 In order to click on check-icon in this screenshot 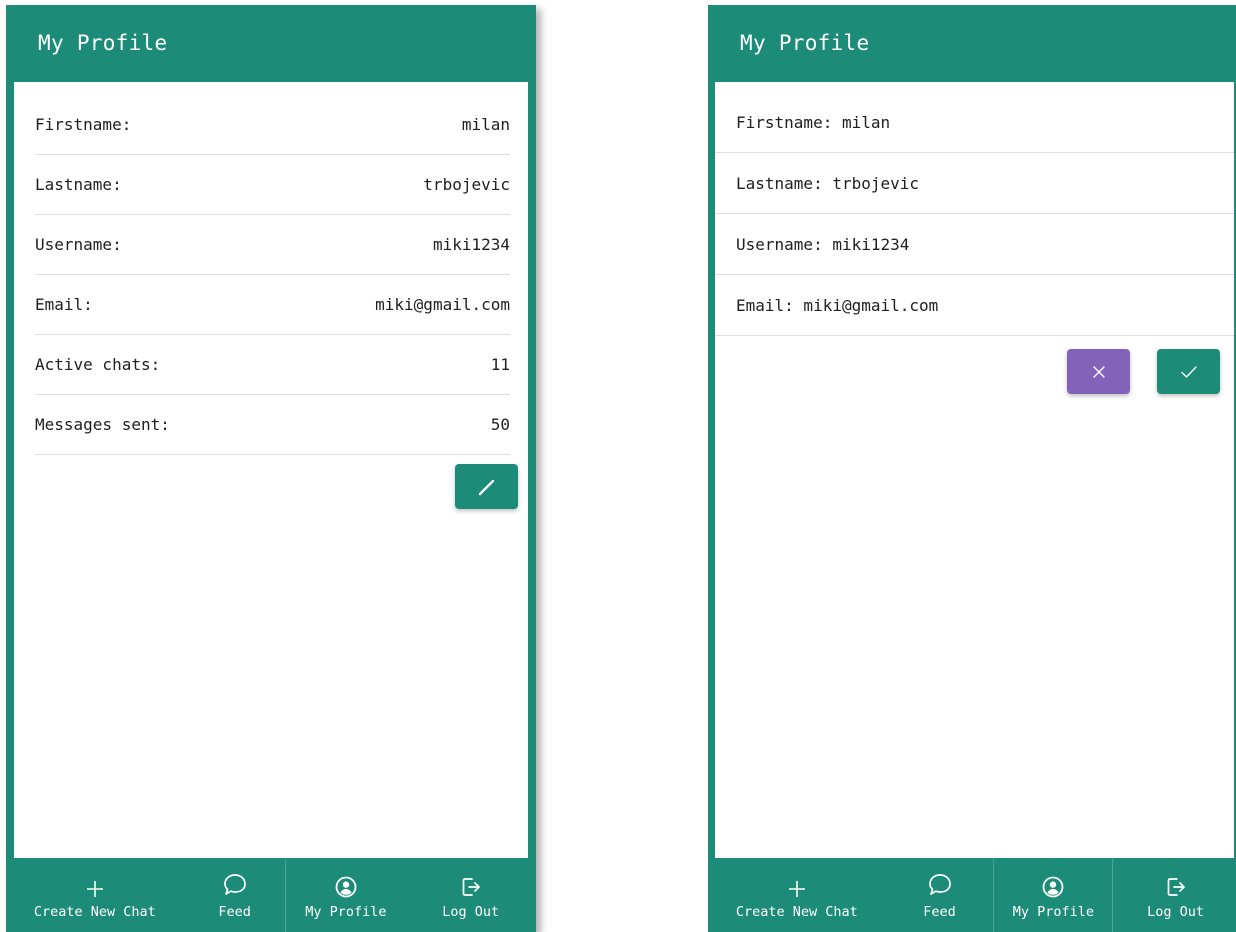, I will do `click(1188, 371)`.